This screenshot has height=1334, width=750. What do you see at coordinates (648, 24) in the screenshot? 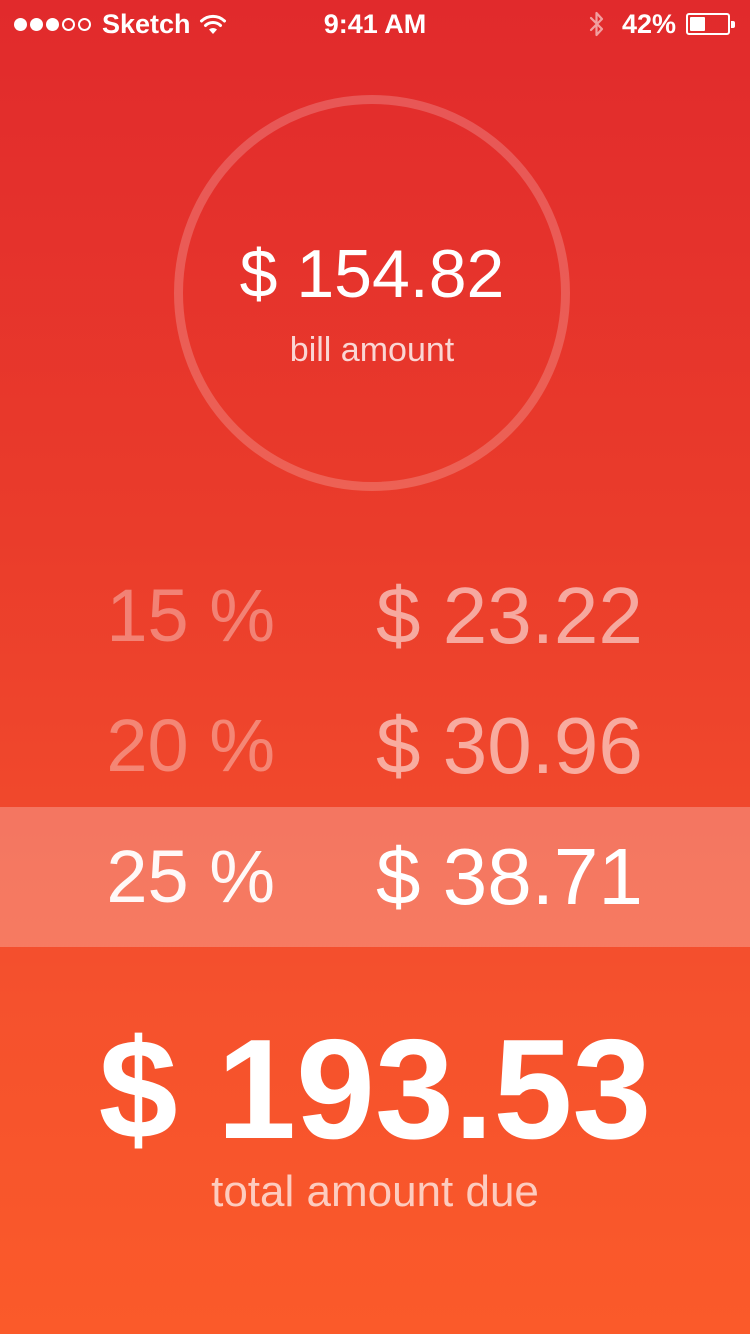
I see `battery-percent: 42%` at bounding box center [648, 24].